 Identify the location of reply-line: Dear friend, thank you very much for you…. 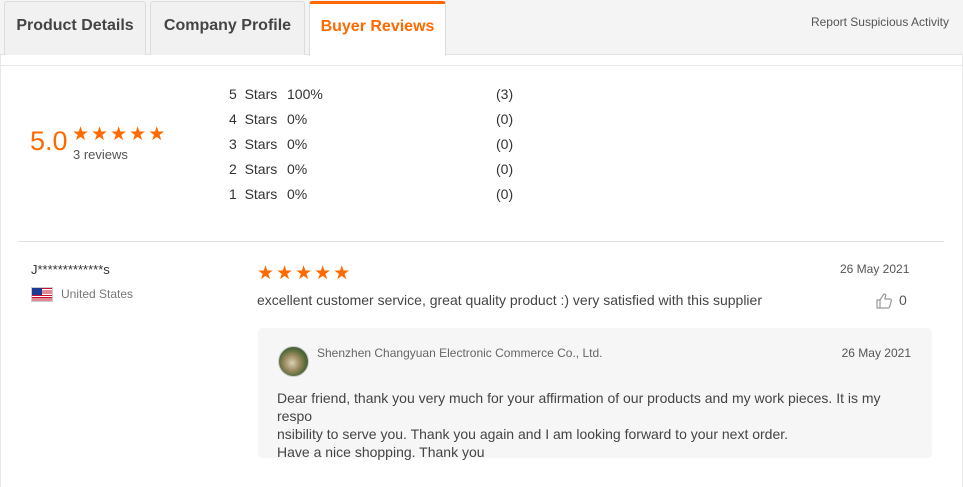
(579, 407).